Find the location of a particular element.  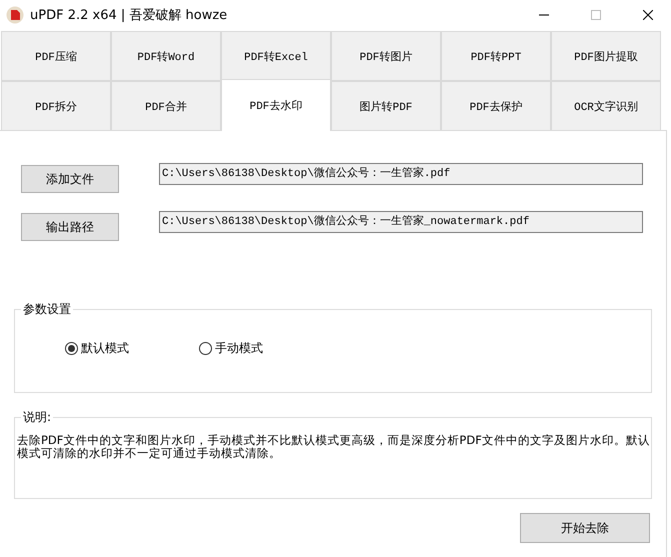

tab: OCR文字识别 is located at coordinates (606, 106).